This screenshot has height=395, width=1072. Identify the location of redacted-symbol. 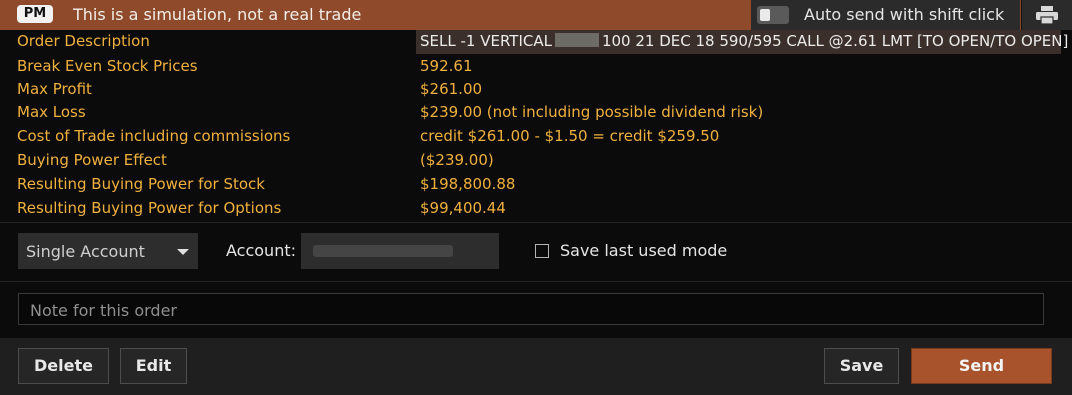
(576, 40).